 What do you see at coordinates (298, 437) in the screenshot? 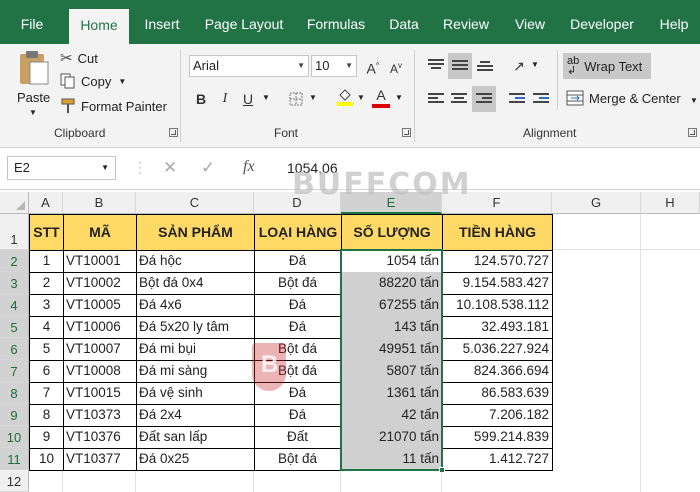
I see `cell-category: Đất` at bounding box center [298, 437].